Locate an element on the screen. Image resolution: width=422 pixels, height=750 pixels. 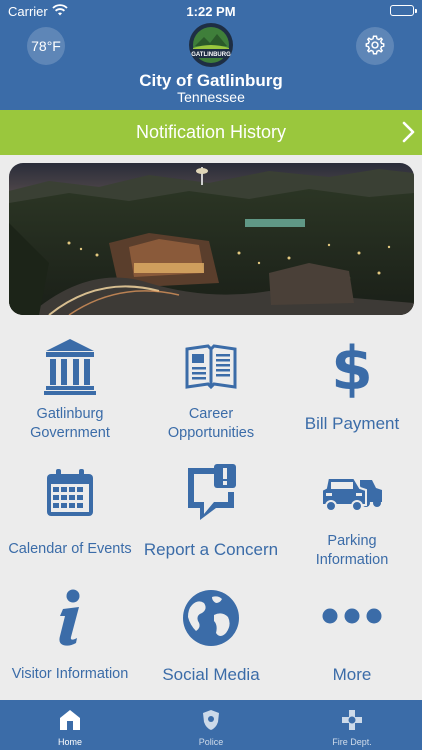
city-subtitle: Tennessee is located at coordinates (211, 97).